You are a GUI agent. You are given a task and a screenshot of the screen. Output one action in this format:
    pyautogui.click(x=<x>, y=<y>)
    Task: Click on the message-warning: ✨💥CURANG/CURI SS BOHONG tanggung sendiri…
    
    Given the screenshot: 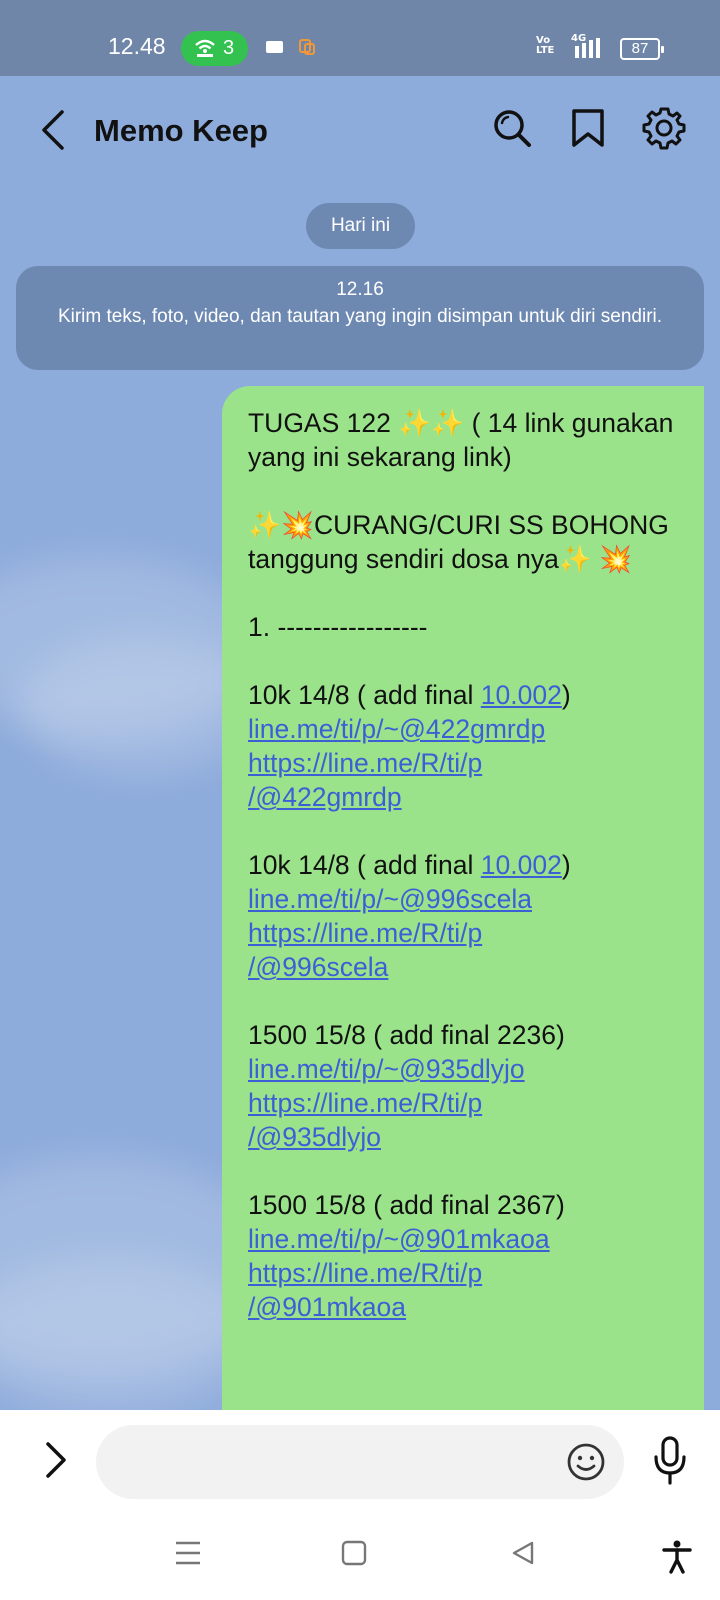 What is the action you would take?
    pyautogui.click(x=458, y=542)
    